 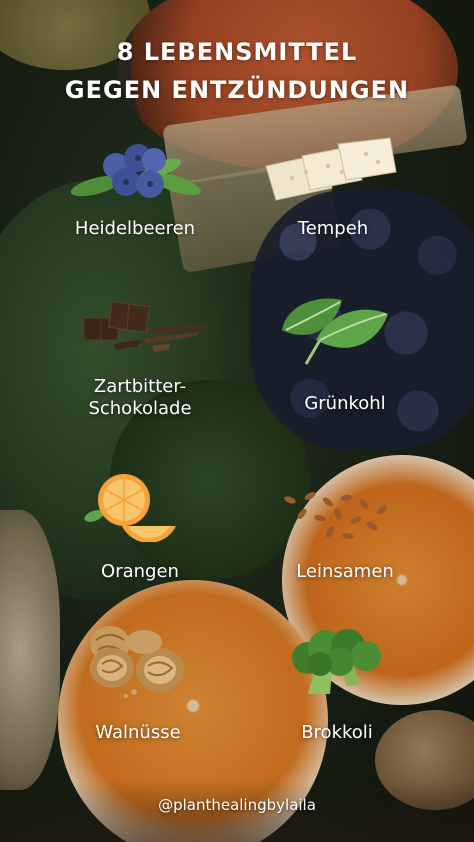 I want to click on label-gruenkohl: Grünkohl, so click(x=345, y=403).